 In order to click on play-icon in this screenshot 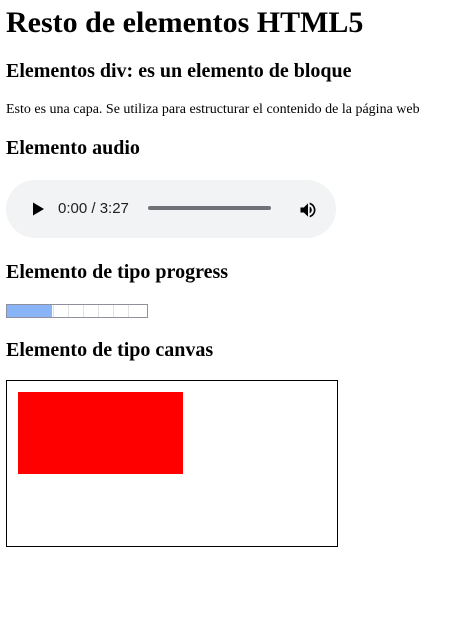, I will do `click(38, 209)`.